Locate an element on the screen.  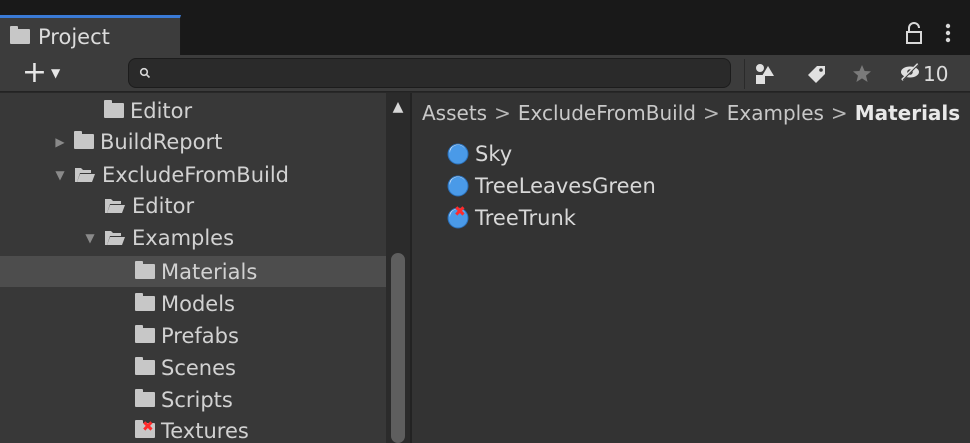
tab-title: Project is located at coordinates (74, 36).